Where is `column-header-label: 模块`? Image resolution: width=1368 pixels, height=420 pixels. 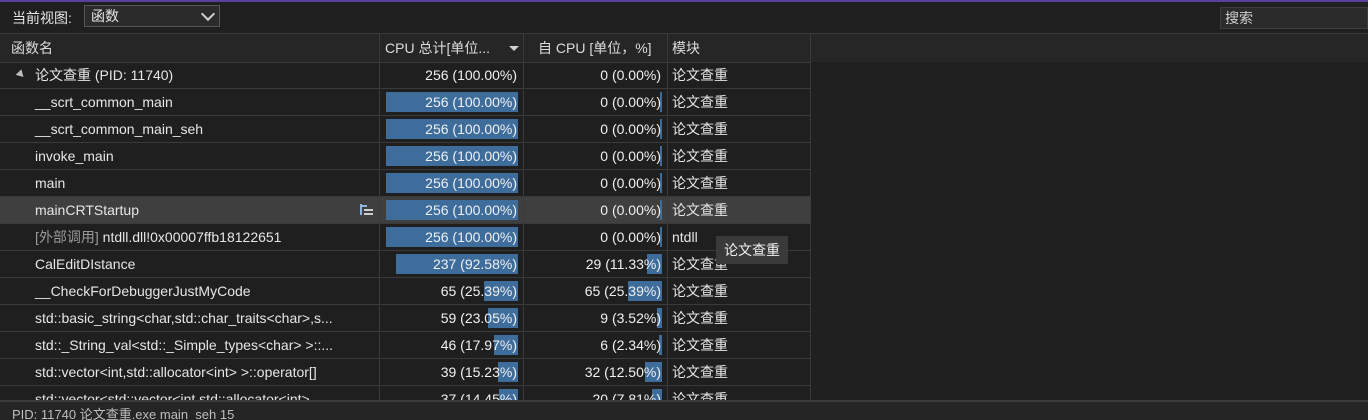
column-header-label: 模块 is located at coordinates (686, 48).